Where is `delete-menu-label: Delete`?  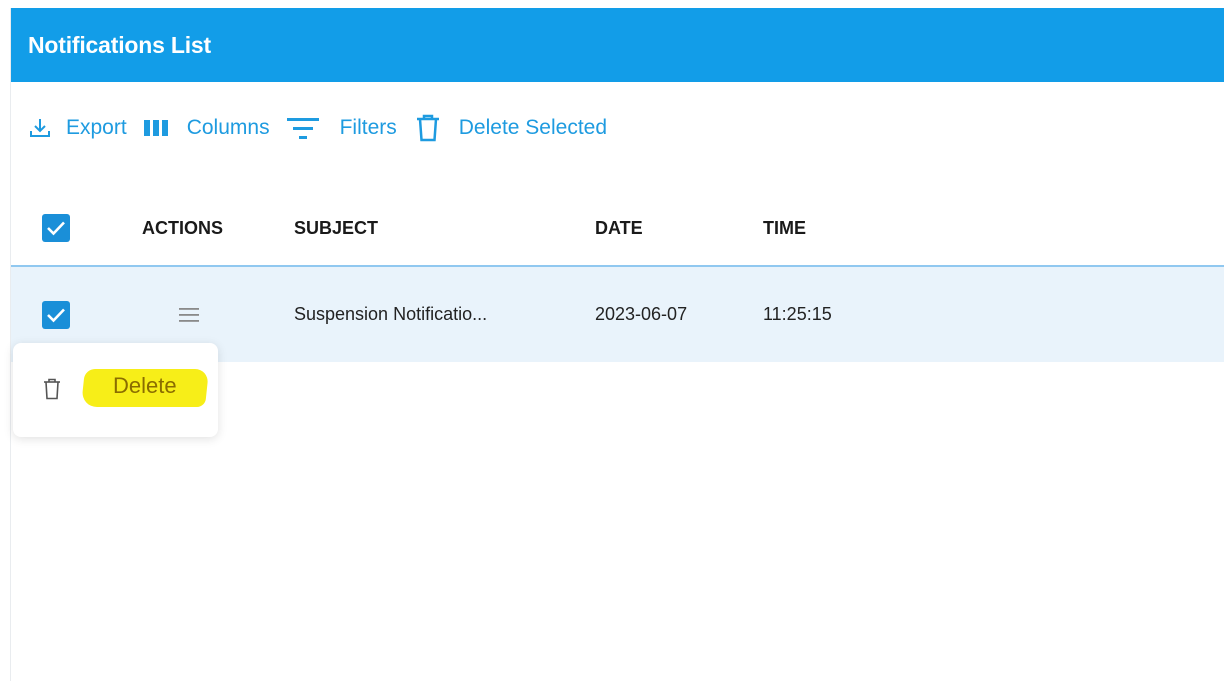 delete-menu-label: Delete is located at coordinates (145, 385).